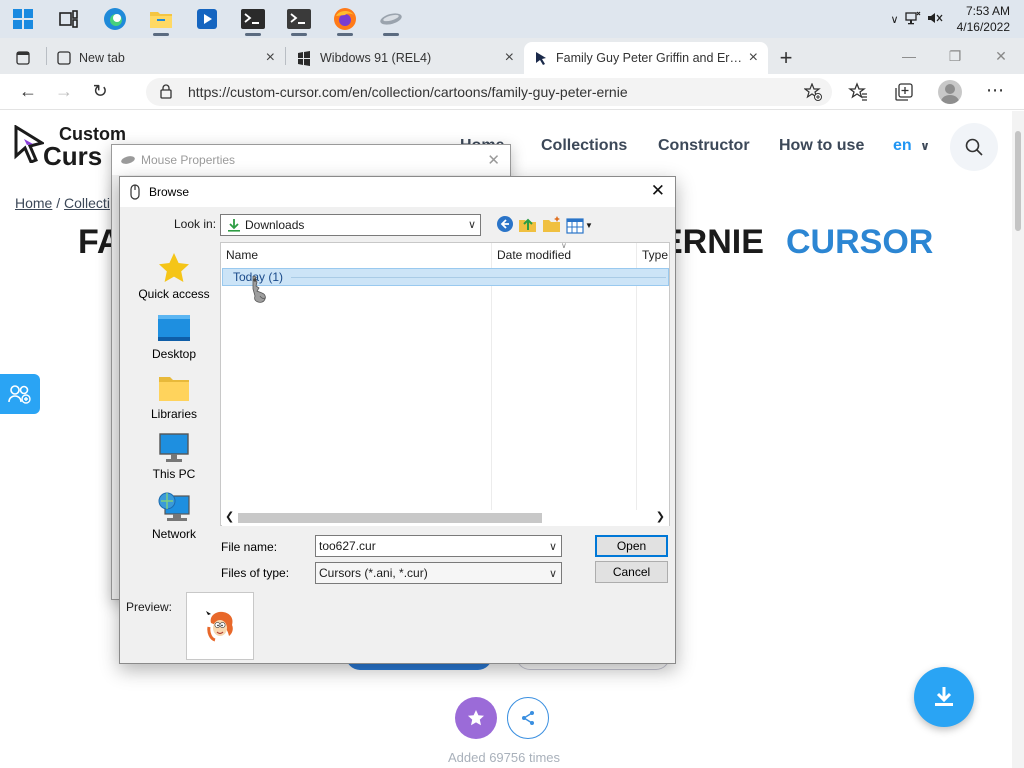 The height and width of the screenshot is (768, 1024). Describe the element at coordinates (149, 607) in the screenshot. I see `preview-label: Preview:` at that location.